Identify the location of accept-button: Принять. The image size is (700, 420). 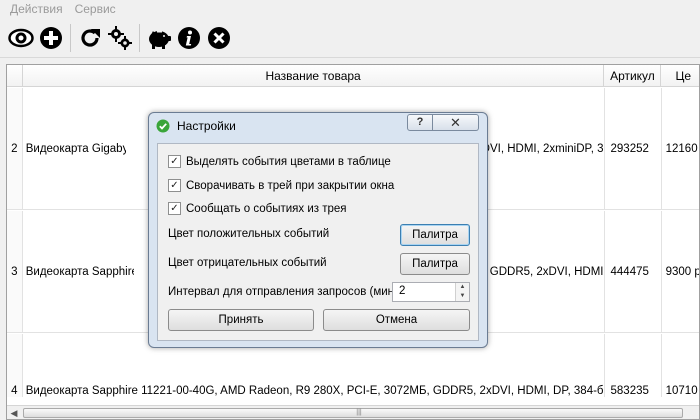
(241, 320).